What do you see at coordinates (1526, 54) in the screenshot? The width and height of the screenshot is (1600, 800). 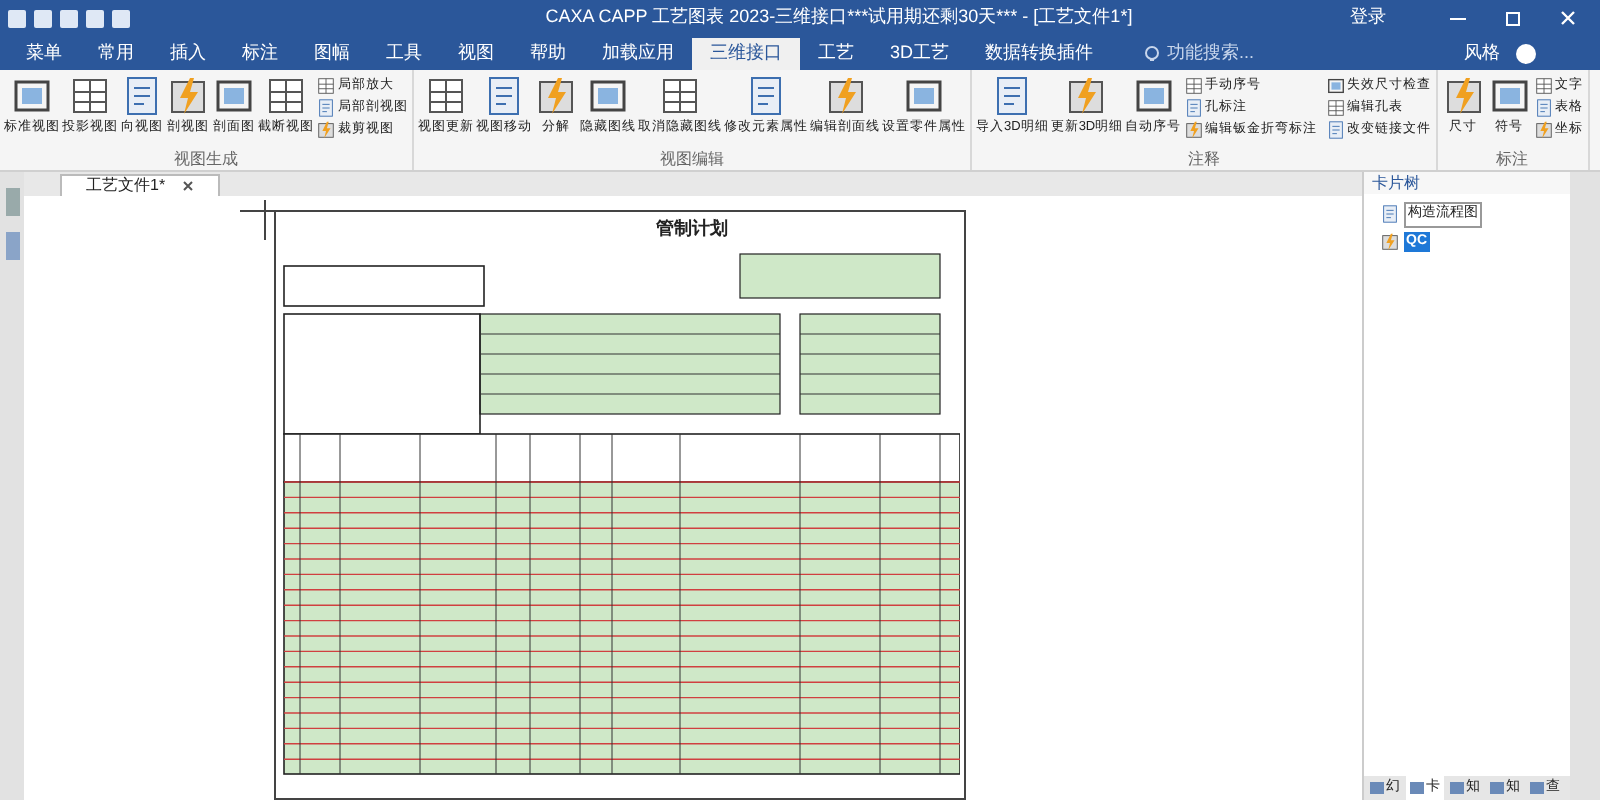 I see `help-icon` at bounding box center [1526, 54].